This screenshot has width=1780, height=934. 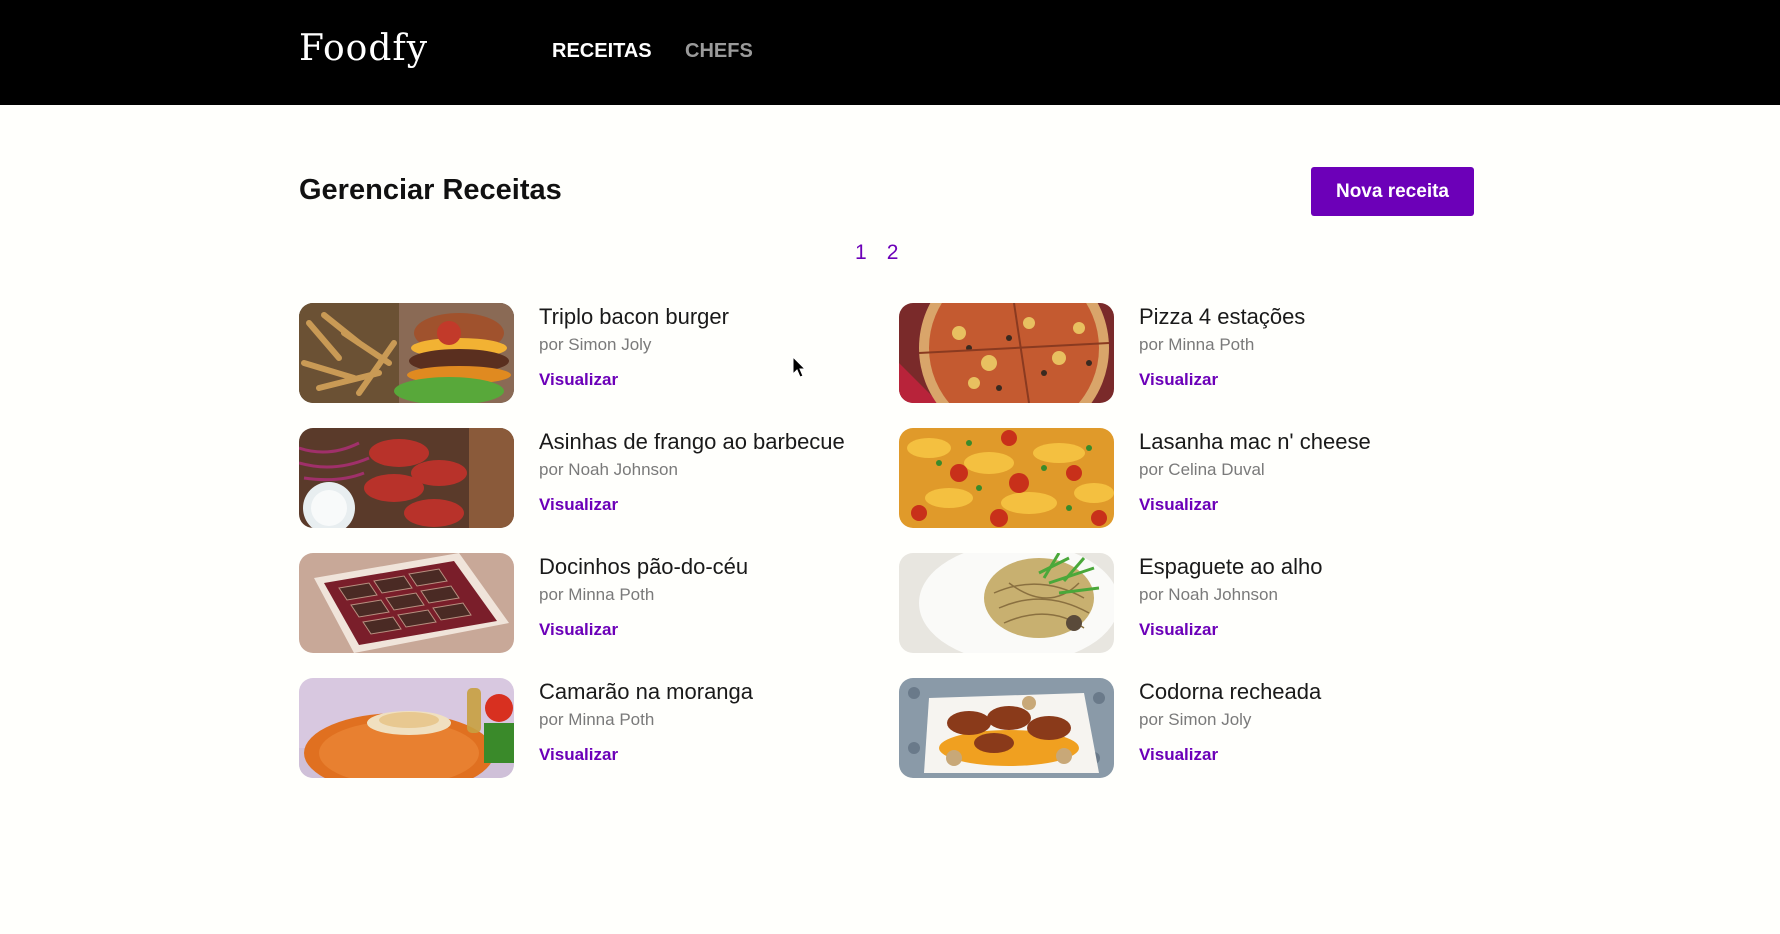 What do you see at coordinates (861, 253) in the screenshot?
I see `page-link-1: 1` at bounding box center [861, 253].